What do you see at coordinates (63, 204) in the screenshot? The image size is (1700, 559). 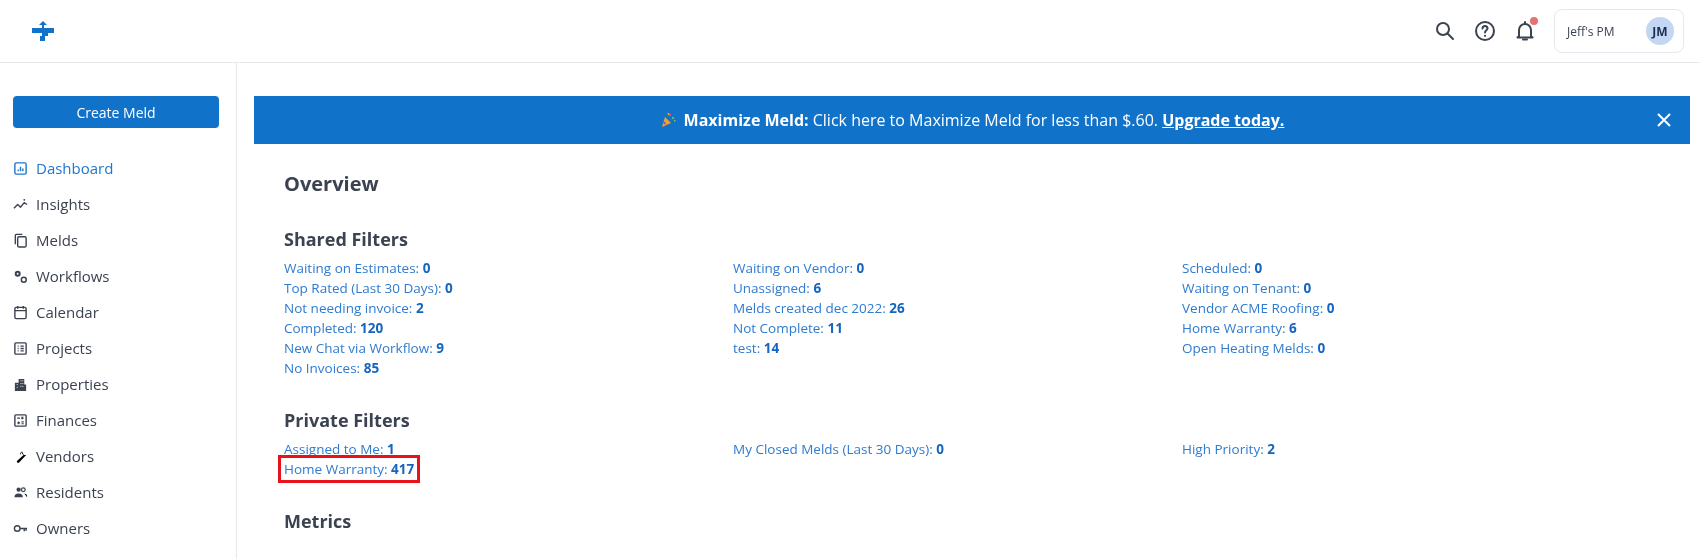 I see `sidebar-item: Insights` at bounding box center [63, 204].